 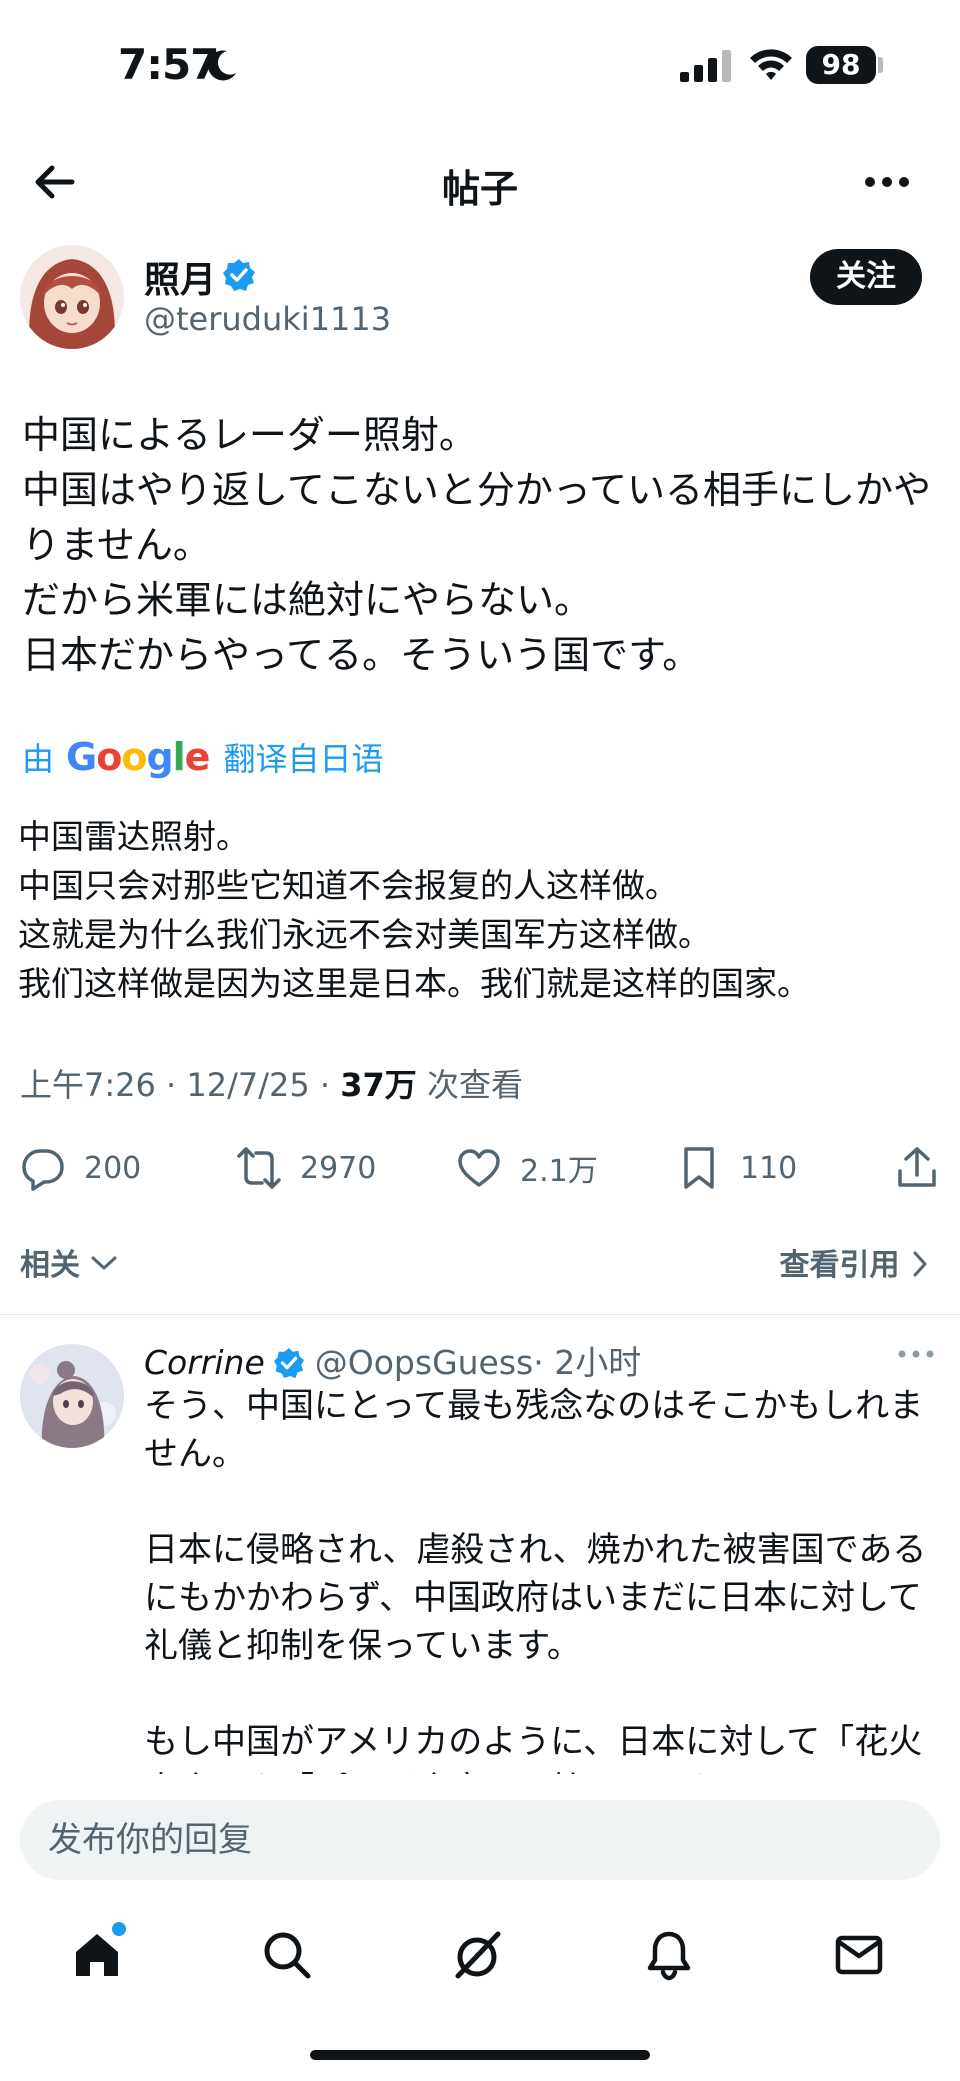 I want to click on nav-home, so click(x=102, y=1957).